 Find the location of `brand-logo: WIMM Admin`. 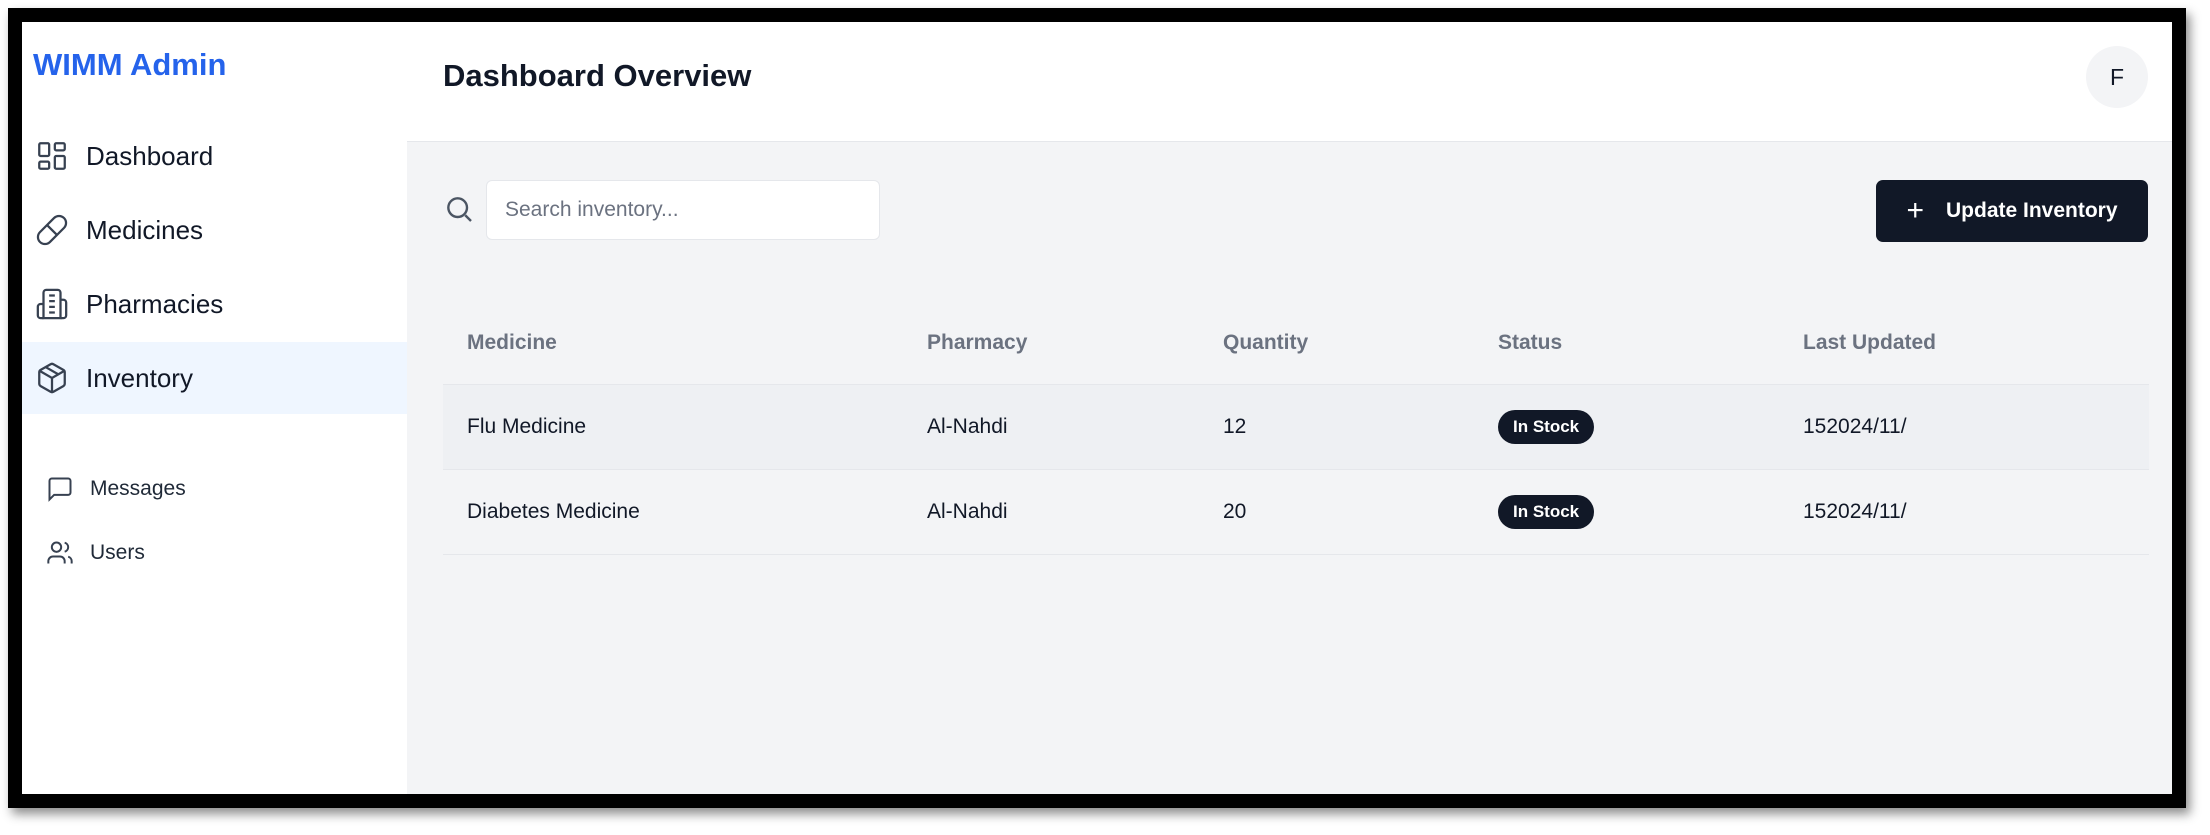

brand-logo: WIMM Admin is located at coordinates (129, 65).